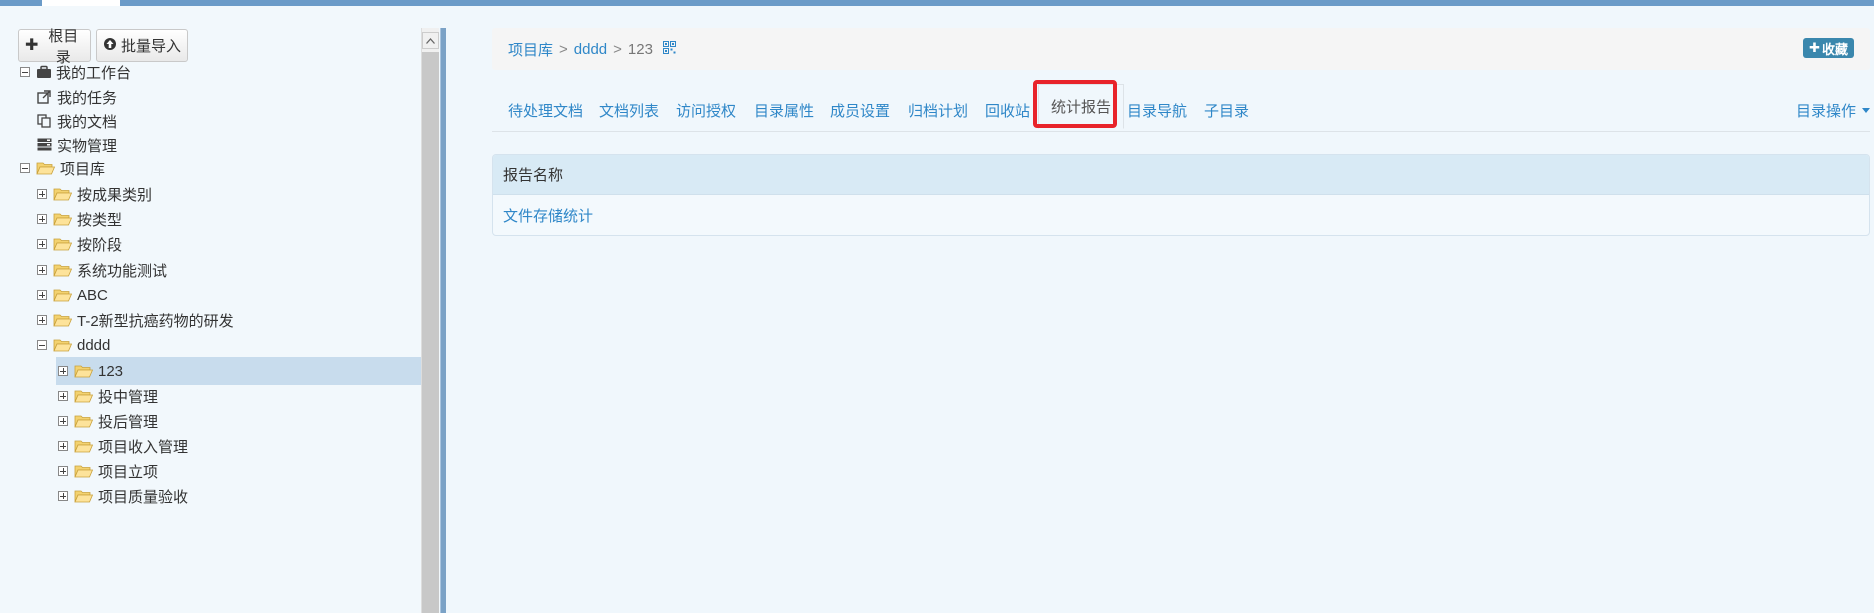  Describe the element at coordinates (45, 121) in the screenshot. I see `copy-icon` at that location.